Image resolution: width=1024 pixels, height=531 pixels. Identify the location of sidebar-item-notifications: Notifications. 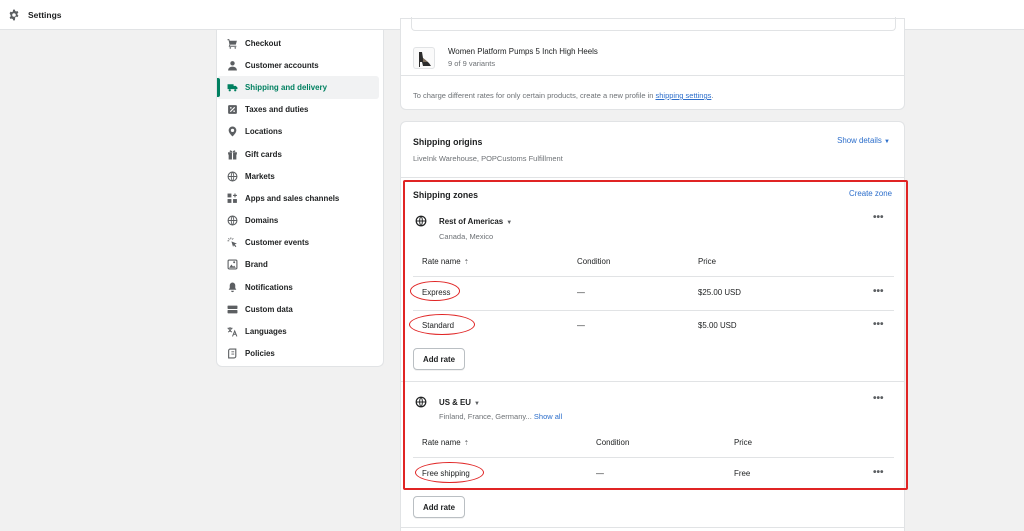
(298, 287).